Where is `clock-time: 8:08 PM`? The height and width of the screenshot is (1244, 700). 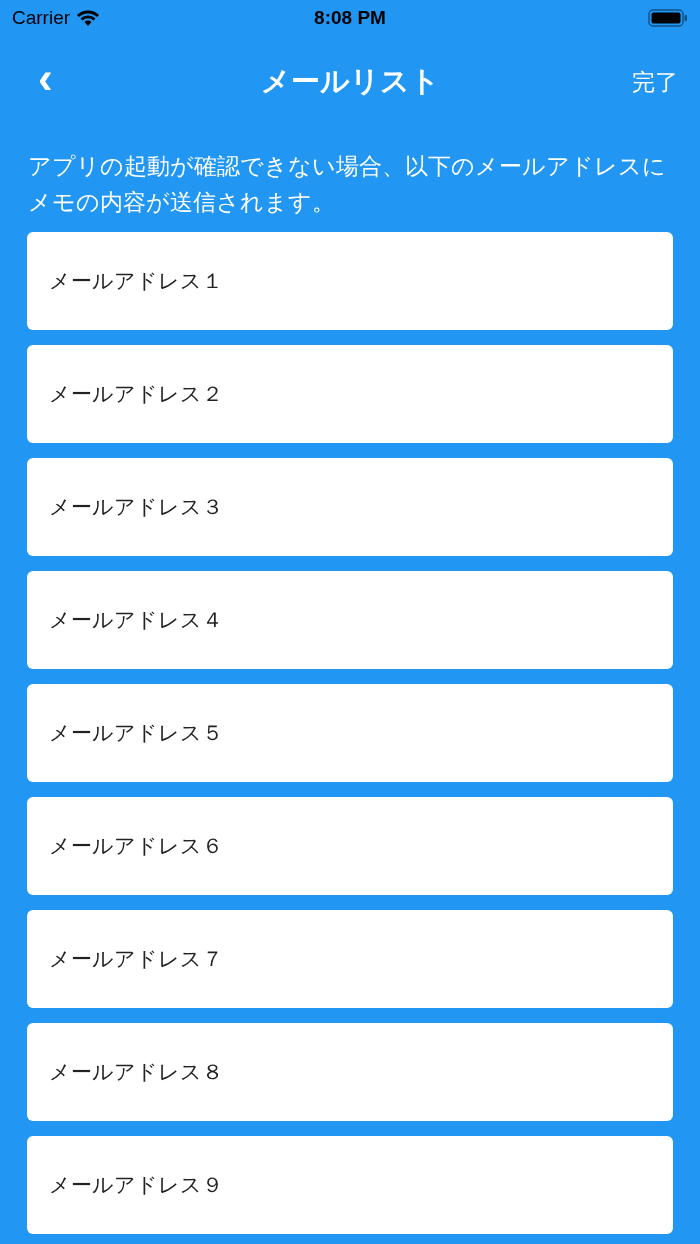 clock-time: 8:08 PM is located at coordinates (350, 18).